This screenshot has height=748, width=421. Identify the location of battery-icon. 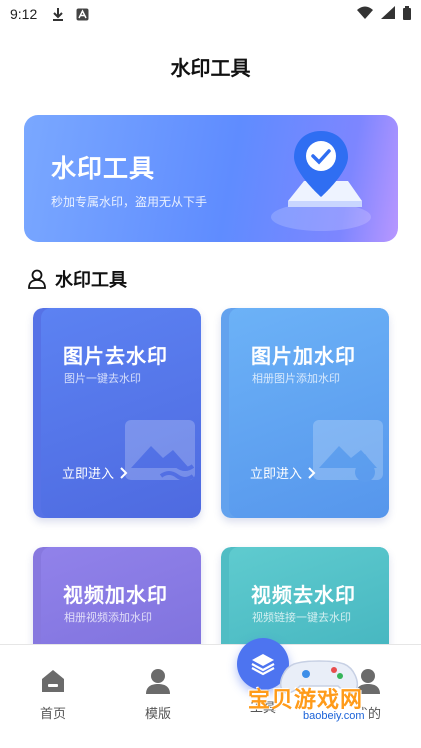
(407, 14).